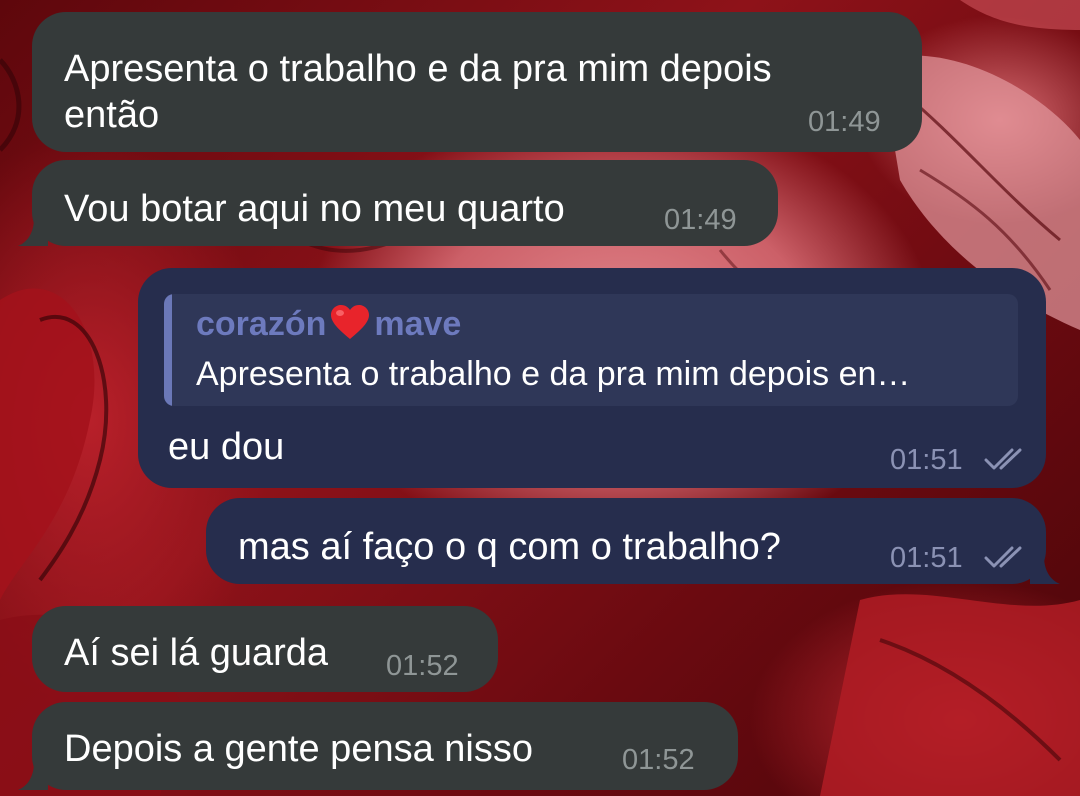 Image resolution: width=1080 pixels, height=796 pixels. I want to click on message-text: Apresenta o trabalho e da pra mim depois, so click(418, 69).